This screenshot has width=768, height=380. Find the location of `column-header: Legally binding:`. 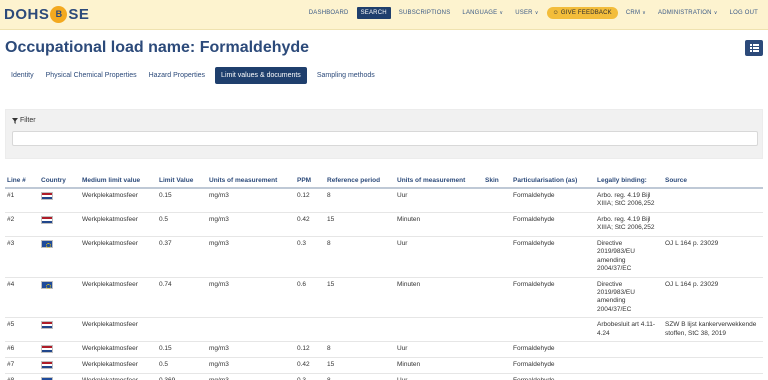

column-header: Legally binding: is located at coordinates (629, 181).